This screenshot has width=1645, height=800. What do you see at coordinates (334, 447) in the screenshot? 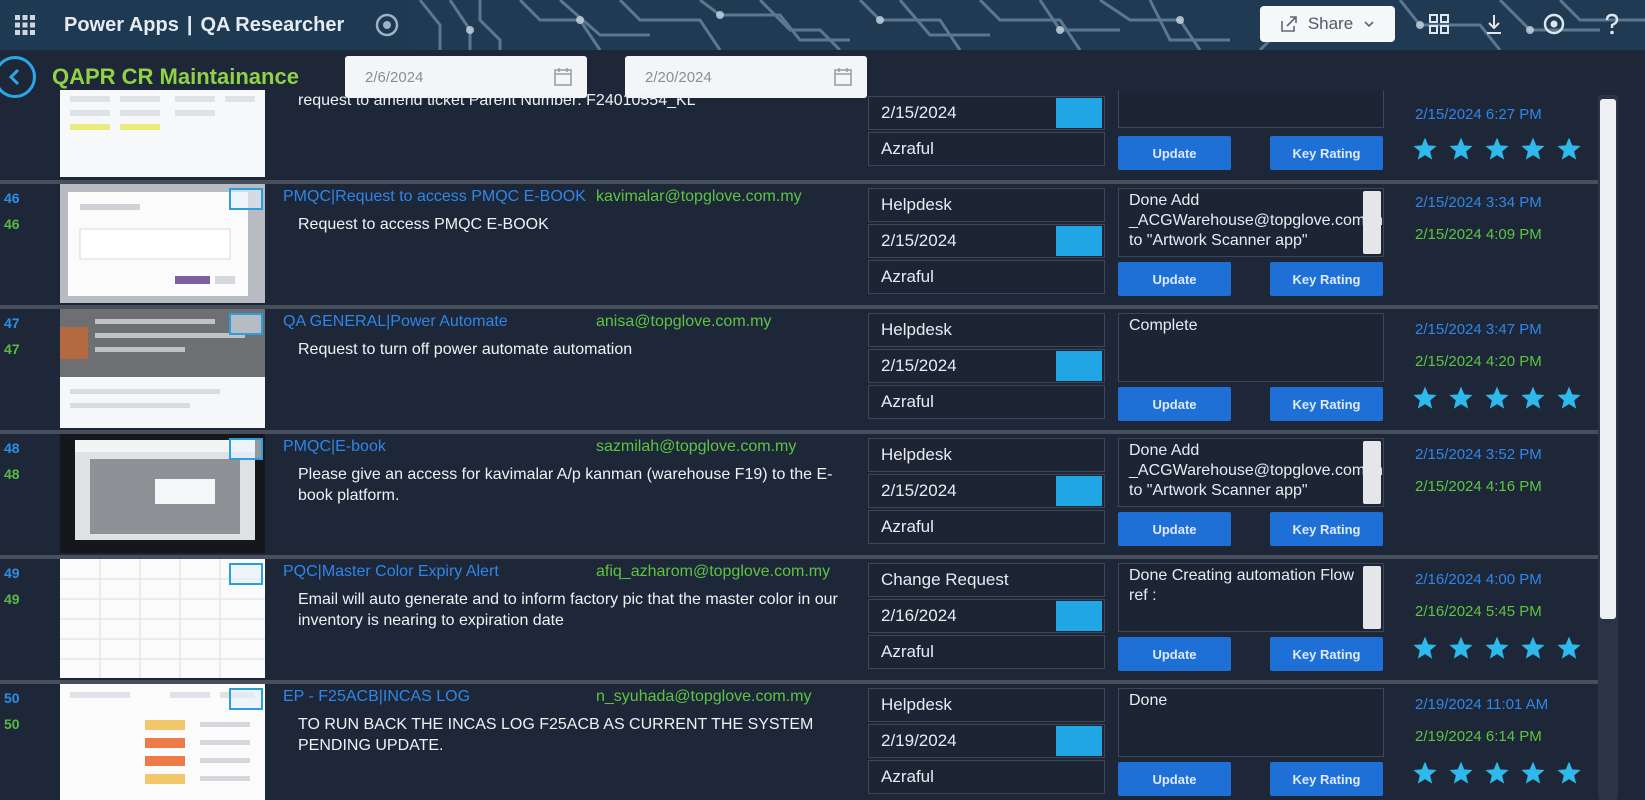
I see `ticket-title: PMQC|E-book` at bounding box center [334, 447].